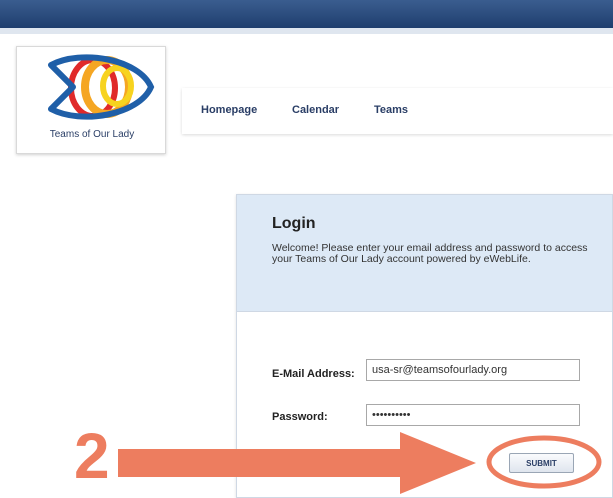 This screenshot has height=498, width=613. What do you see at coordinates (297, 463) in the screenshot?
I see `annotation-arrow-icon` at bounding box center [297, 463].